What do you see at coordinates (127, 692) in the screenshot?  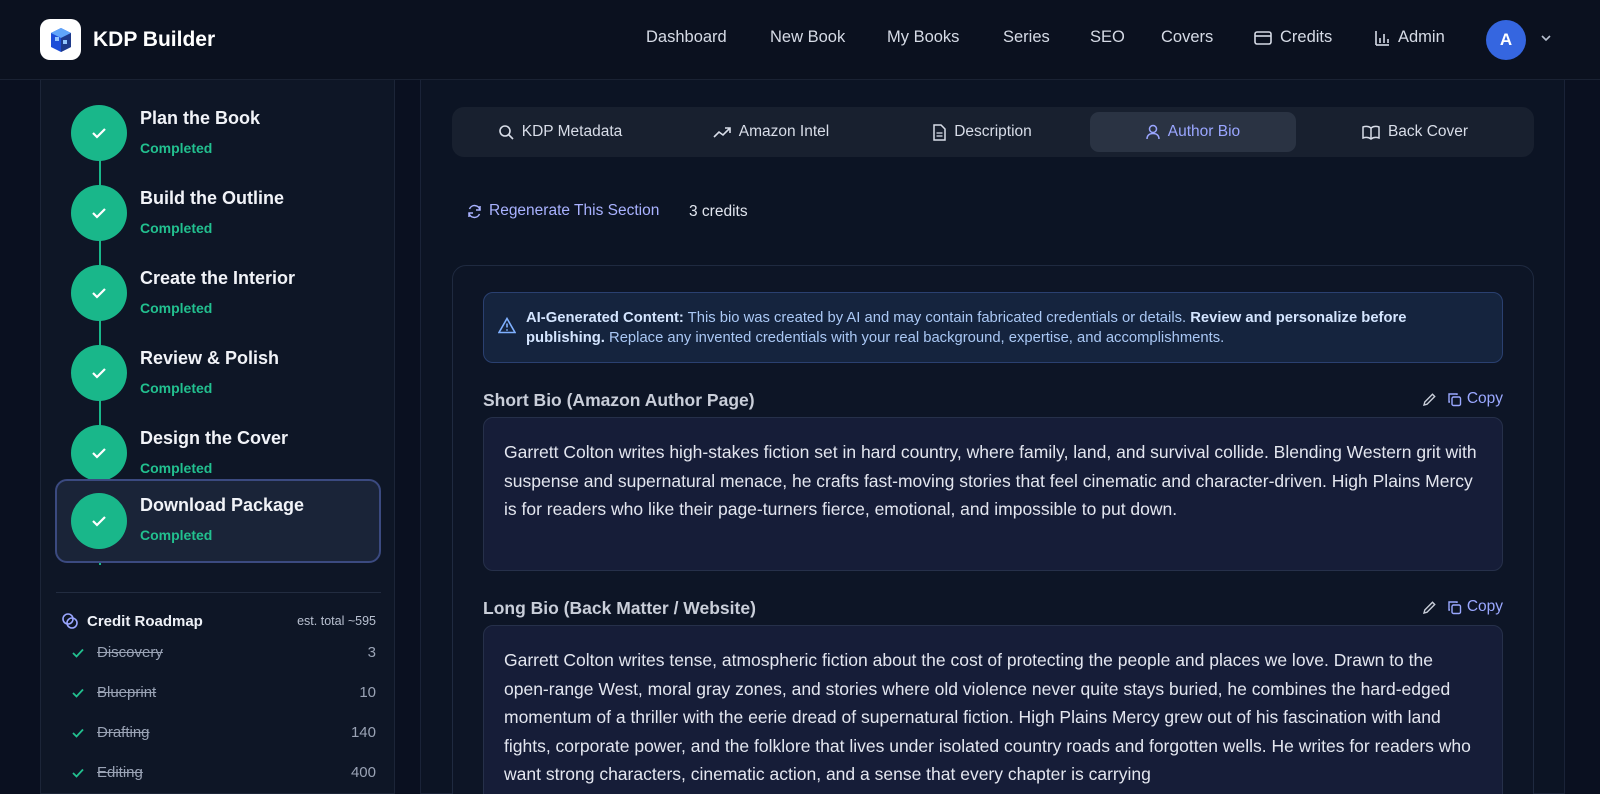 I see `roadmap-label: Blueprint` at bounding box center [127, 692].